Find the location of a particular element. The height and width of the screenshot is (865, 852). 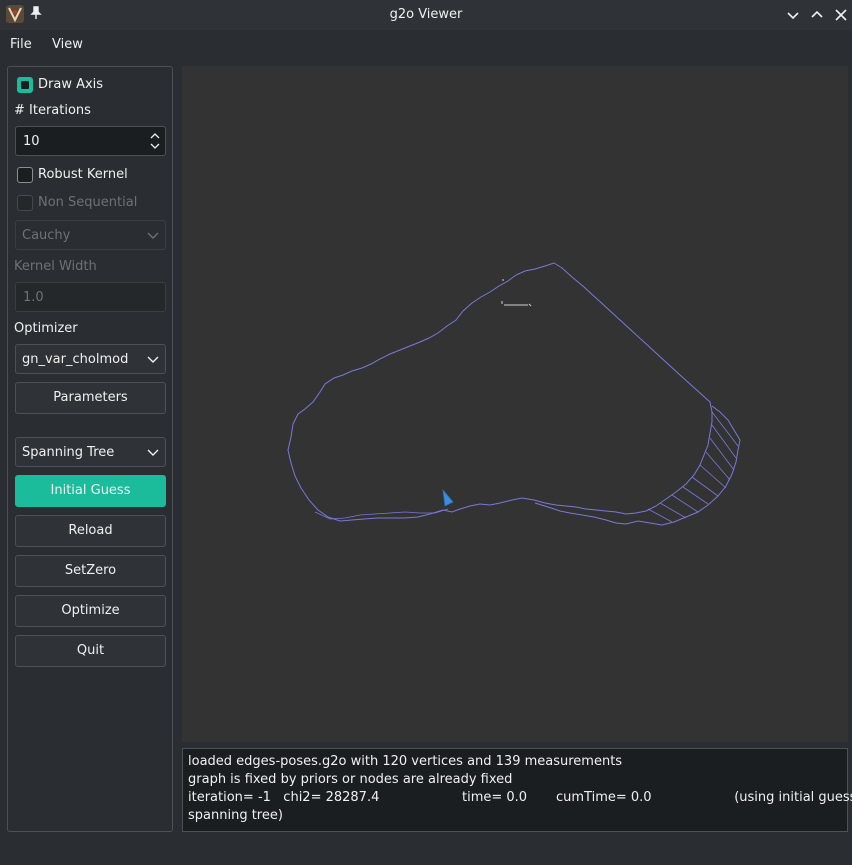

axis-marker is located at coordinates (516, 293).